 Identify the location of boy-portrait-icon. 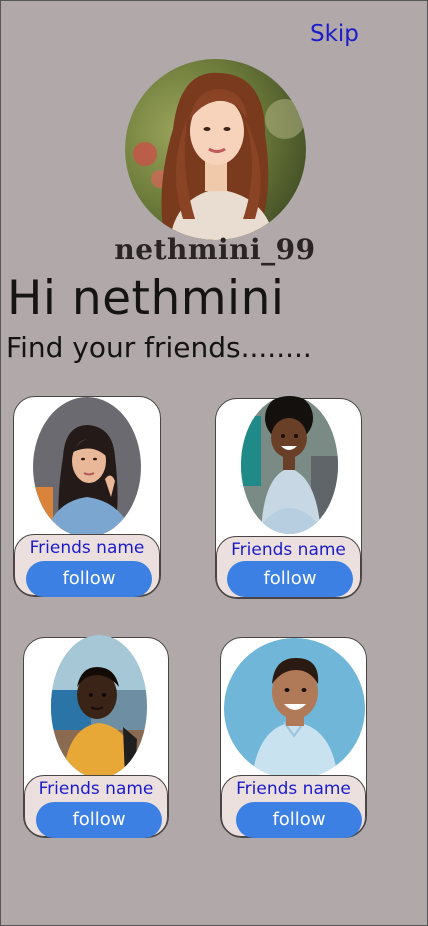
(99, 706).